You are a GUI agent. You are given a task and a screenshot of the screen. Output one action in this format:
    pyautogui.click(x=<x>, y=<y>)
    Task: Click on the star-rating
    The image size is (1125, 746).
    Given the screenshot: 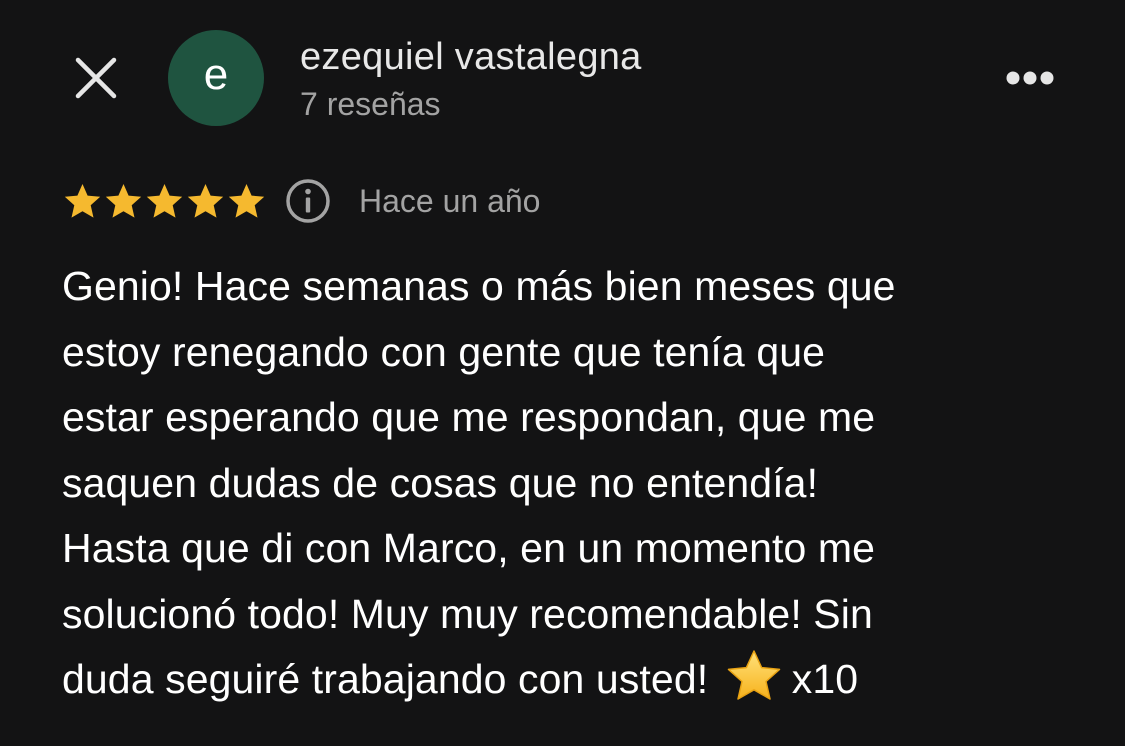 What is the action you would take?
    pyautogui.click(x=164, y=201)
    